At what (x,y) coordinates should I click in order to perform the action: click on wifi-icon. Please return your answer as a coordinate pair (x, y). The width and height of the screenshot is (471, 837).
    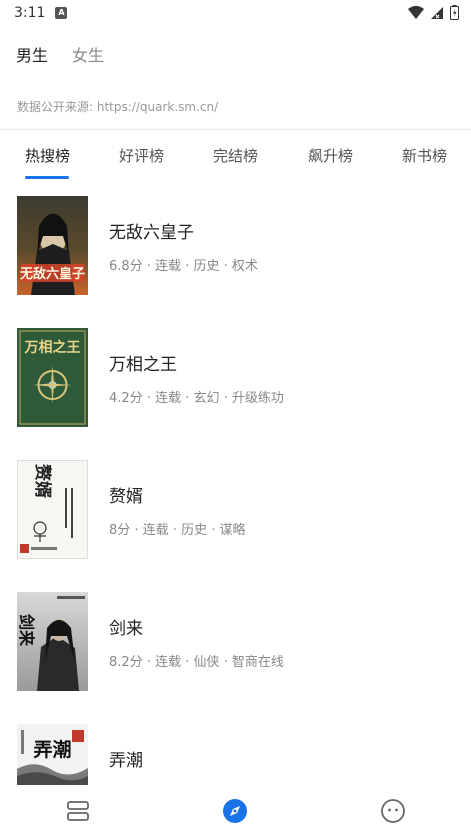
    Looking at the image, I should click on (416, 12).